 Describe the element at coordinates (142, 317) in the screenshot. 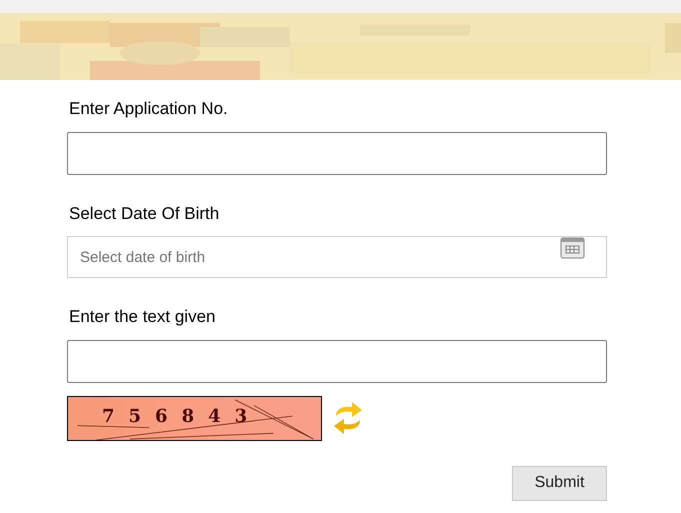

I see `field-label: Enter the text given` at that location.